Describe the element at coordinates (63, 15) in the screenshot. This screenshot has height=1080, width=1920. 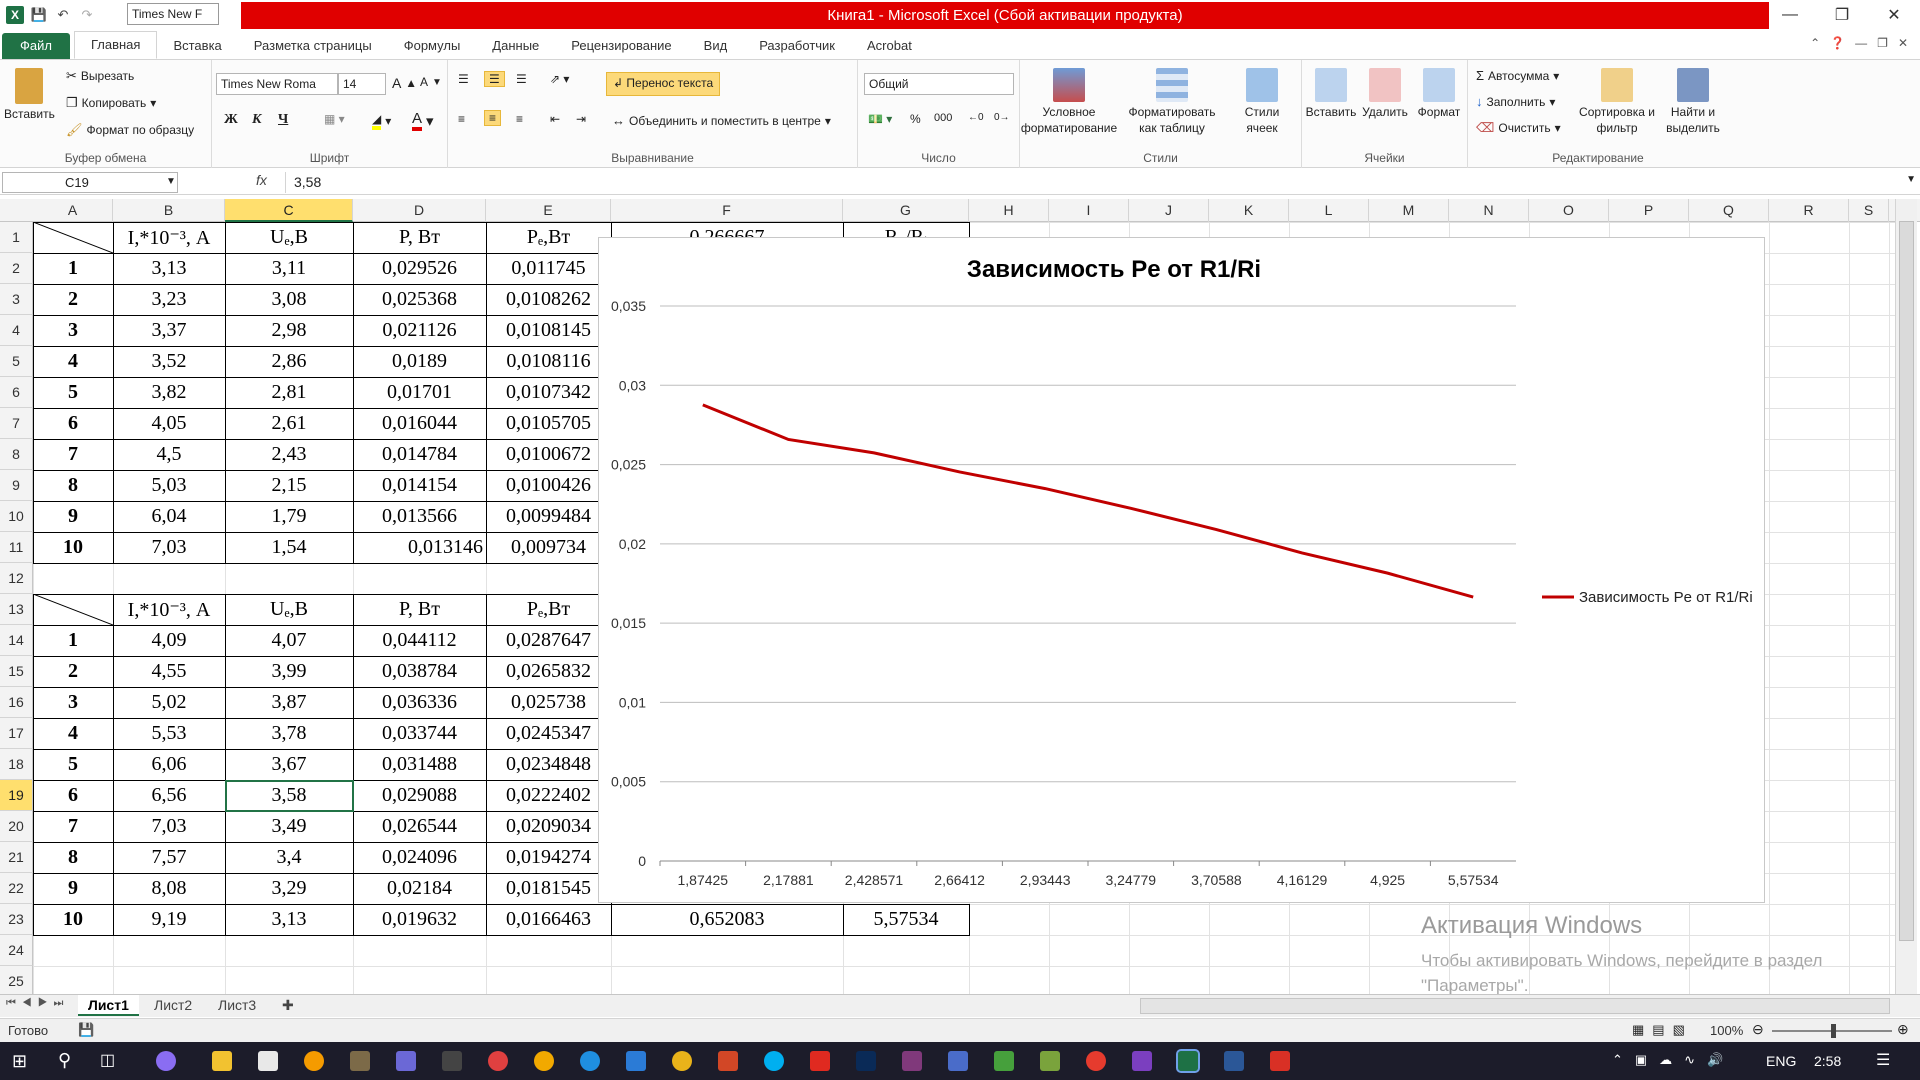
I see `undo-icon: ↶` at that location.